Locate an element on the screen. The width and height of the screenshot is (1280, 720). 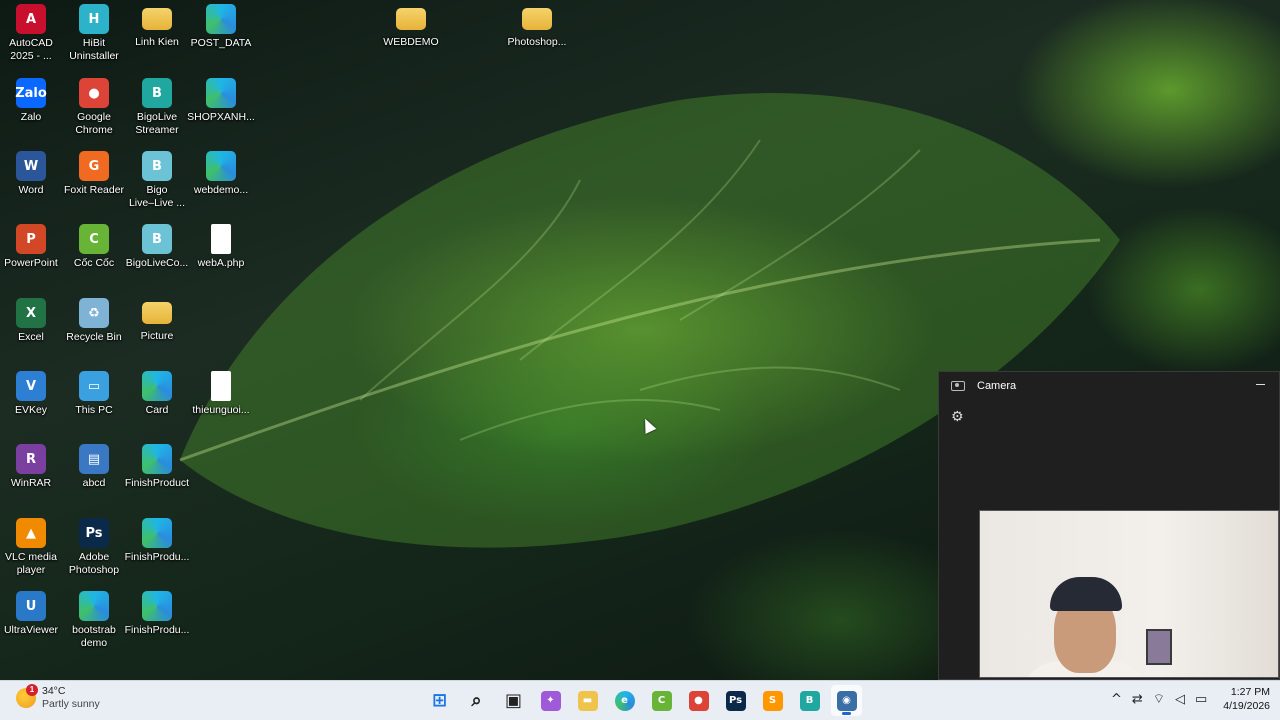
camera-titlebar: Camera is located at coordinates (1109, 386).